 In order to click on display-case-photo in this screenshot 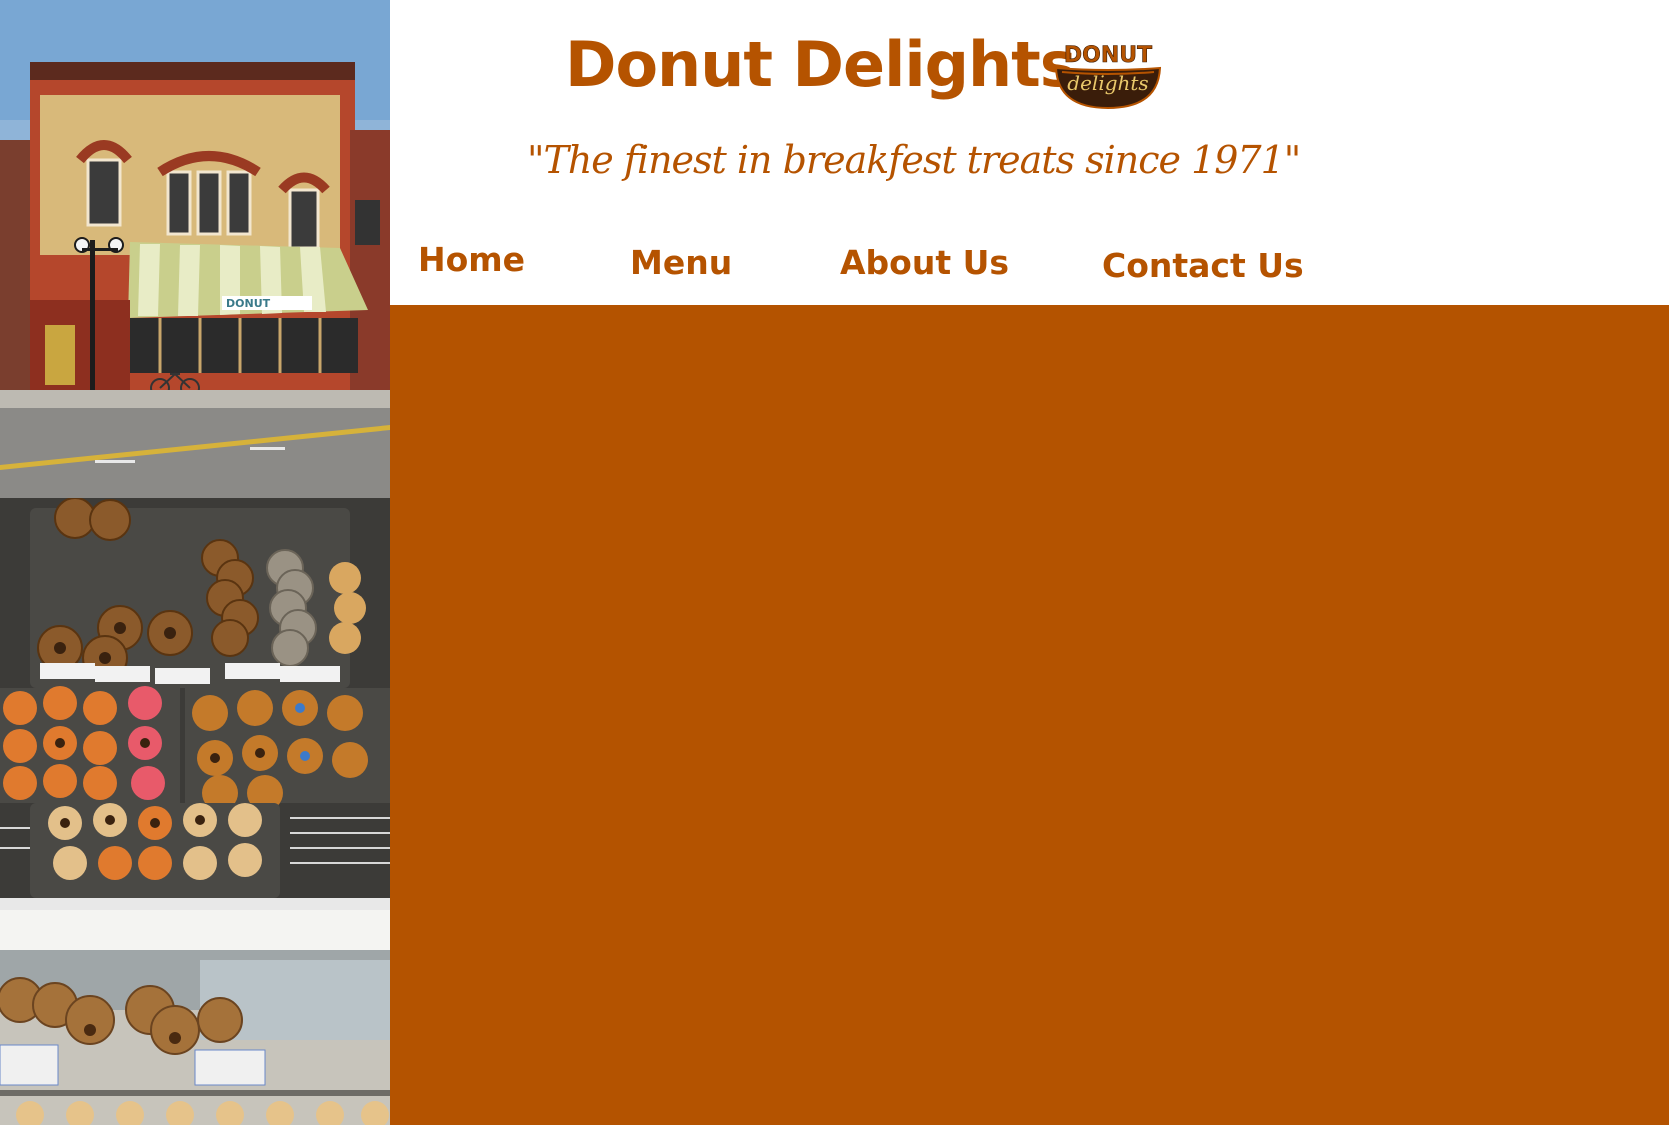, I will do `click(195, 1017)`.